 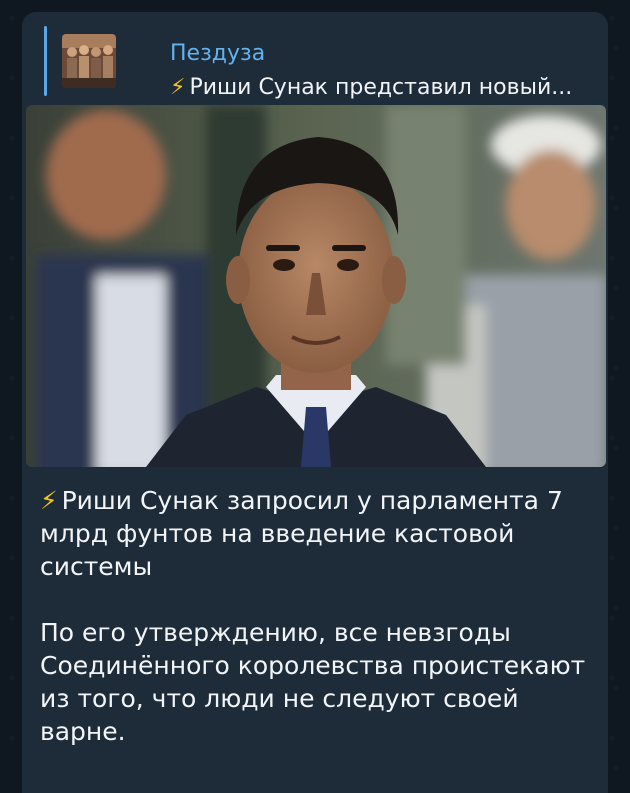 I want to click on reply-thumbnail, so click(x=89, y=61).